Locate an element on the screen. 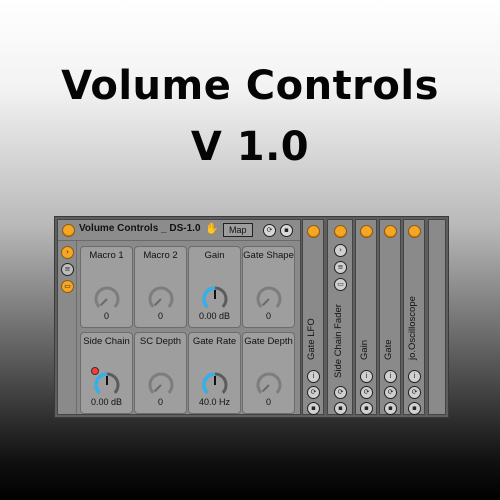  chain-device-label: Gain is located at coordinates (364, 349).